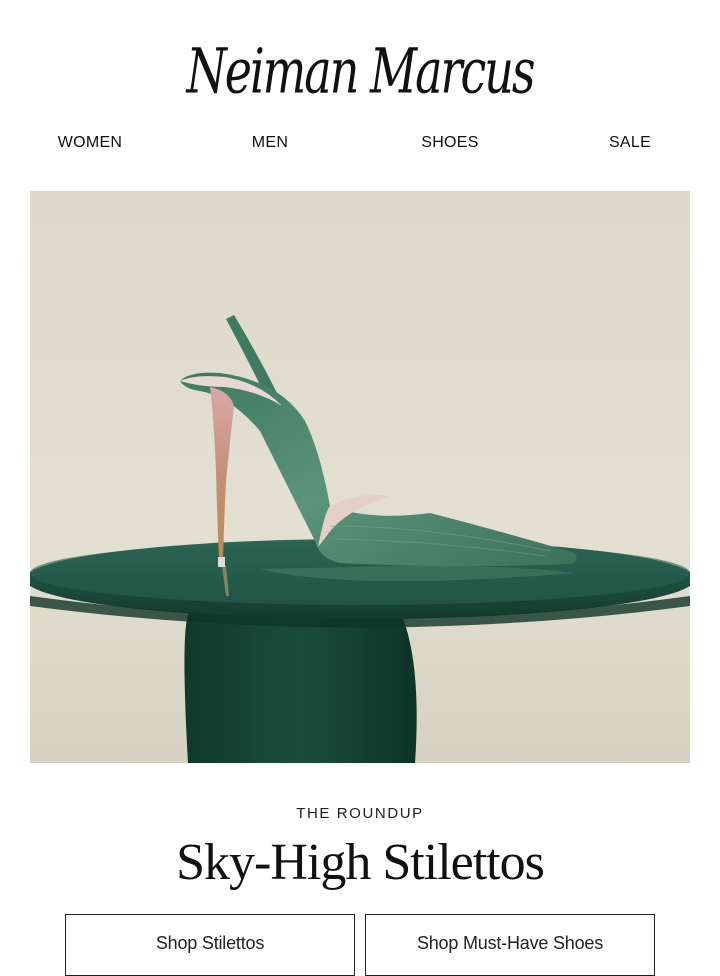 Image resolution: width=720 pixels, height=976 pixels. What do you see at coordinates (360, 813) in the screenshot?
I see `section-eyebrow: THE ROUNDUP` at bounding box center [360, 813].